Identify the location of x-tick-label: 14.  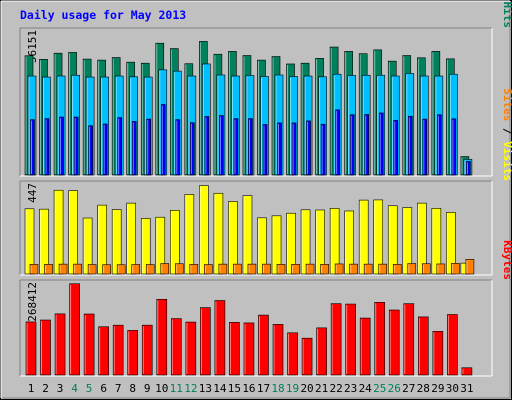
(220, 388).